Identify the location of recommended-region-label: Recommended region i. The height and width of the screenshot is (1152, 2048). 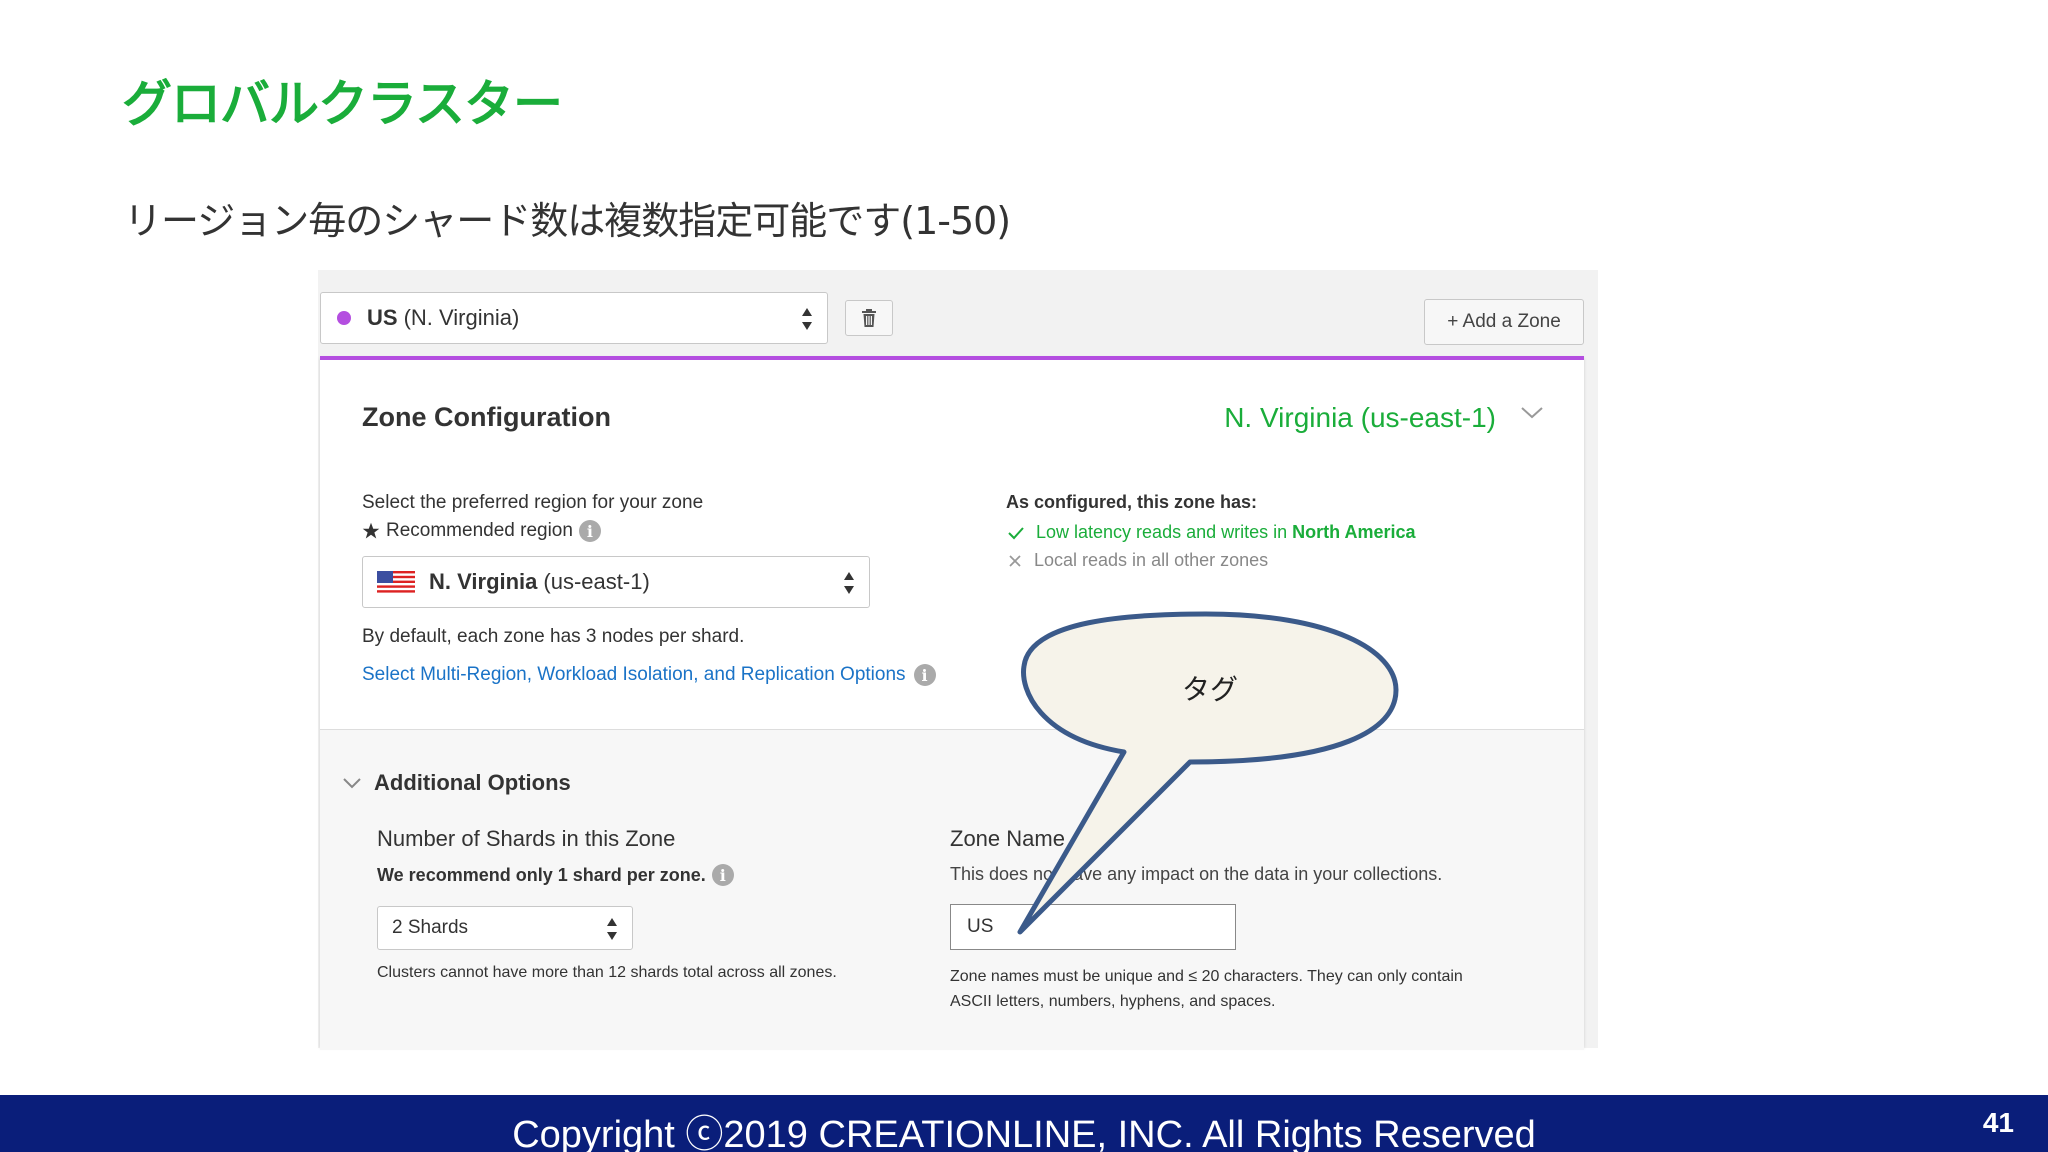
(481, 531).